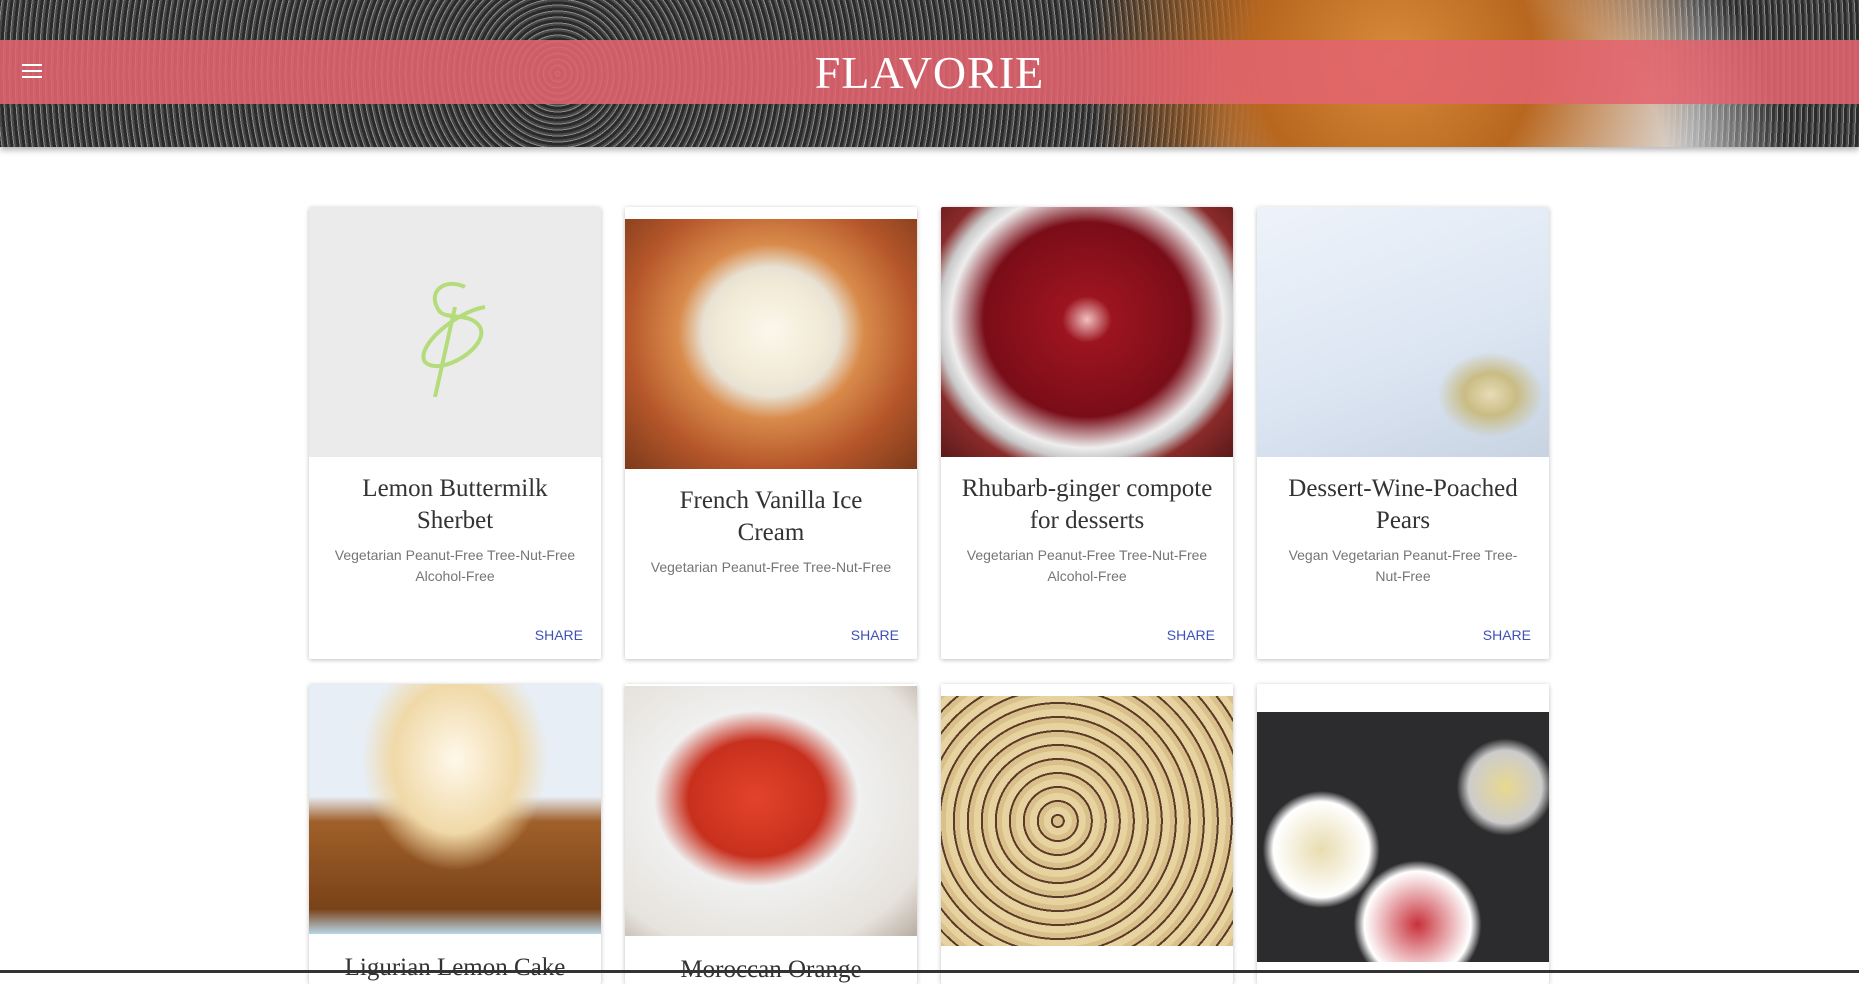 The height and width of the screenshot is (984, 1859). I want to click on site-title: FLAVORIE, so click(929, 72).